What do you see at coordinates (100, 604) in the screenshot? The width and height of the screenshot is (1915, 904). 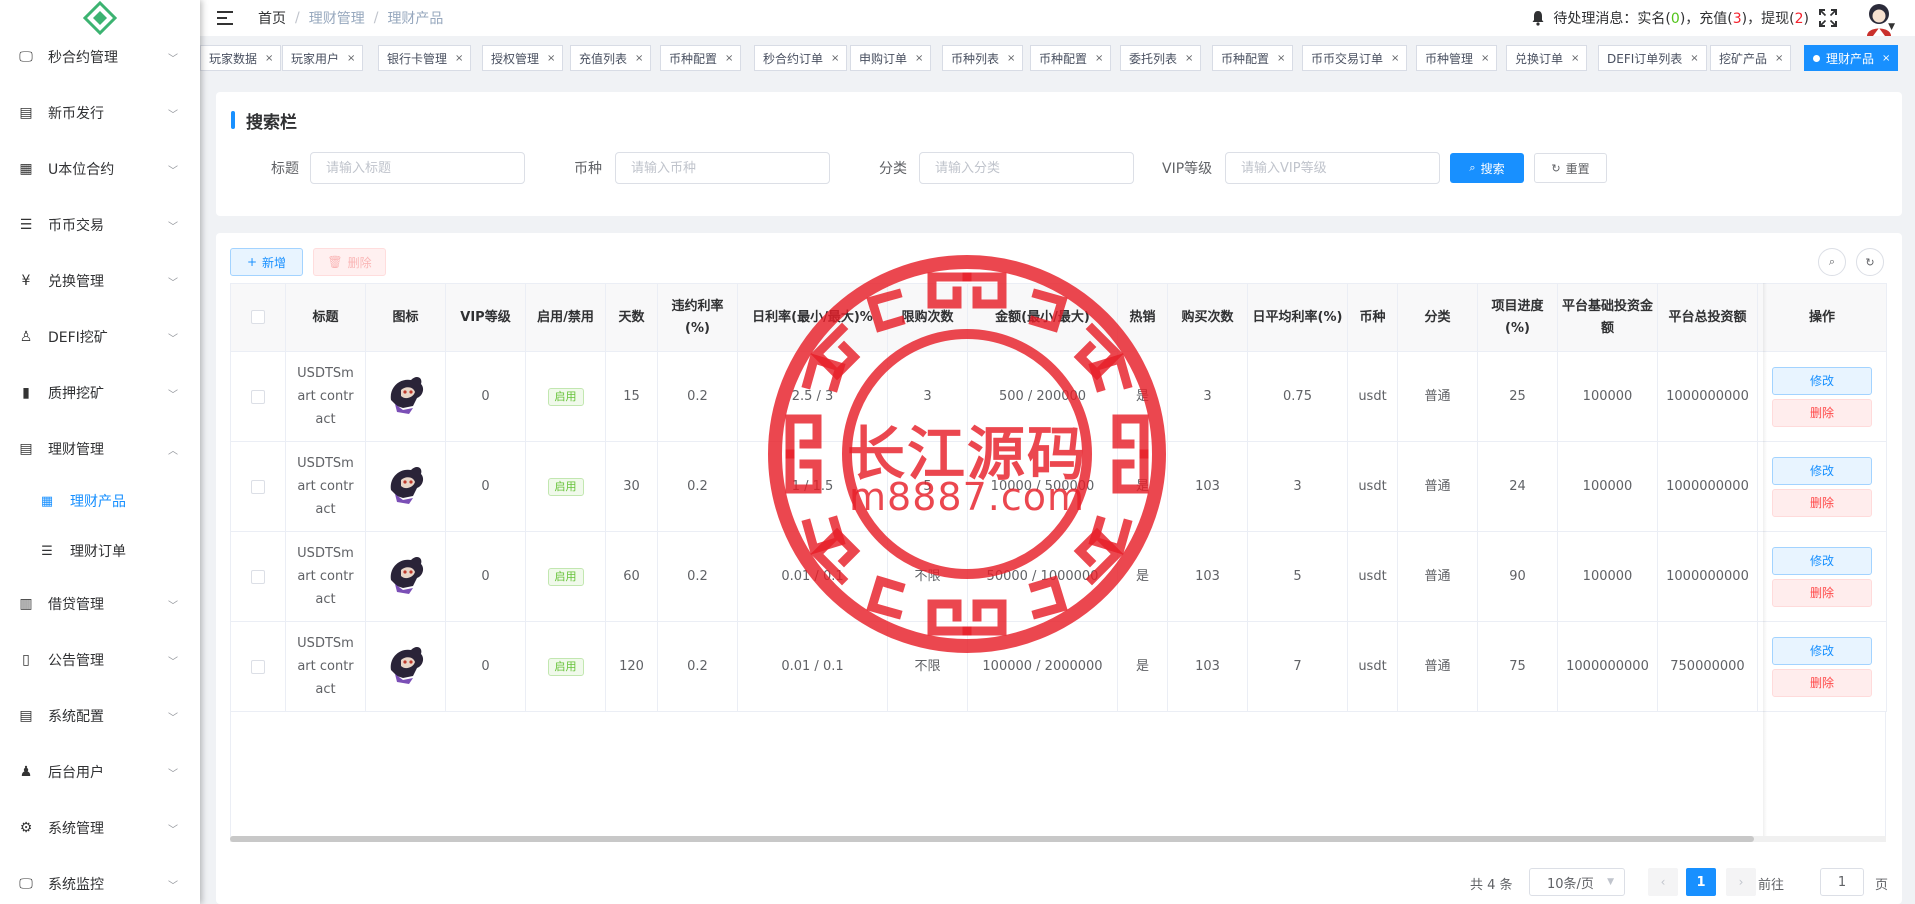 I see `sidebar-item-8: ▥ 借贷管理 ﹀` at bounding box center [100, 604].